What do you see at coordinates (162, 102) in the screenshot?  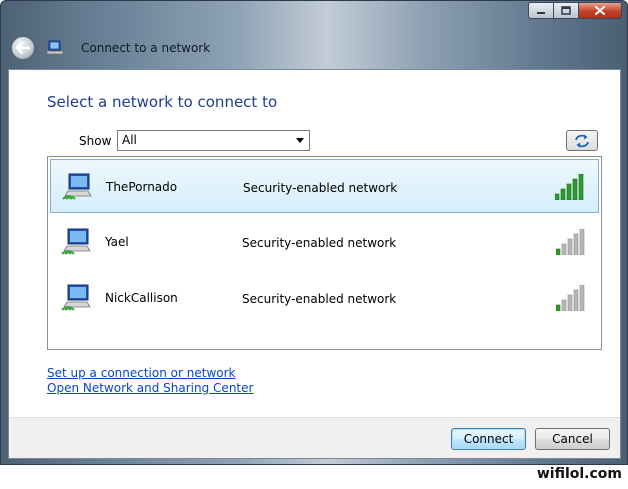 I see `page-title: Select a network to connect to` at bounding box center [162, 102].